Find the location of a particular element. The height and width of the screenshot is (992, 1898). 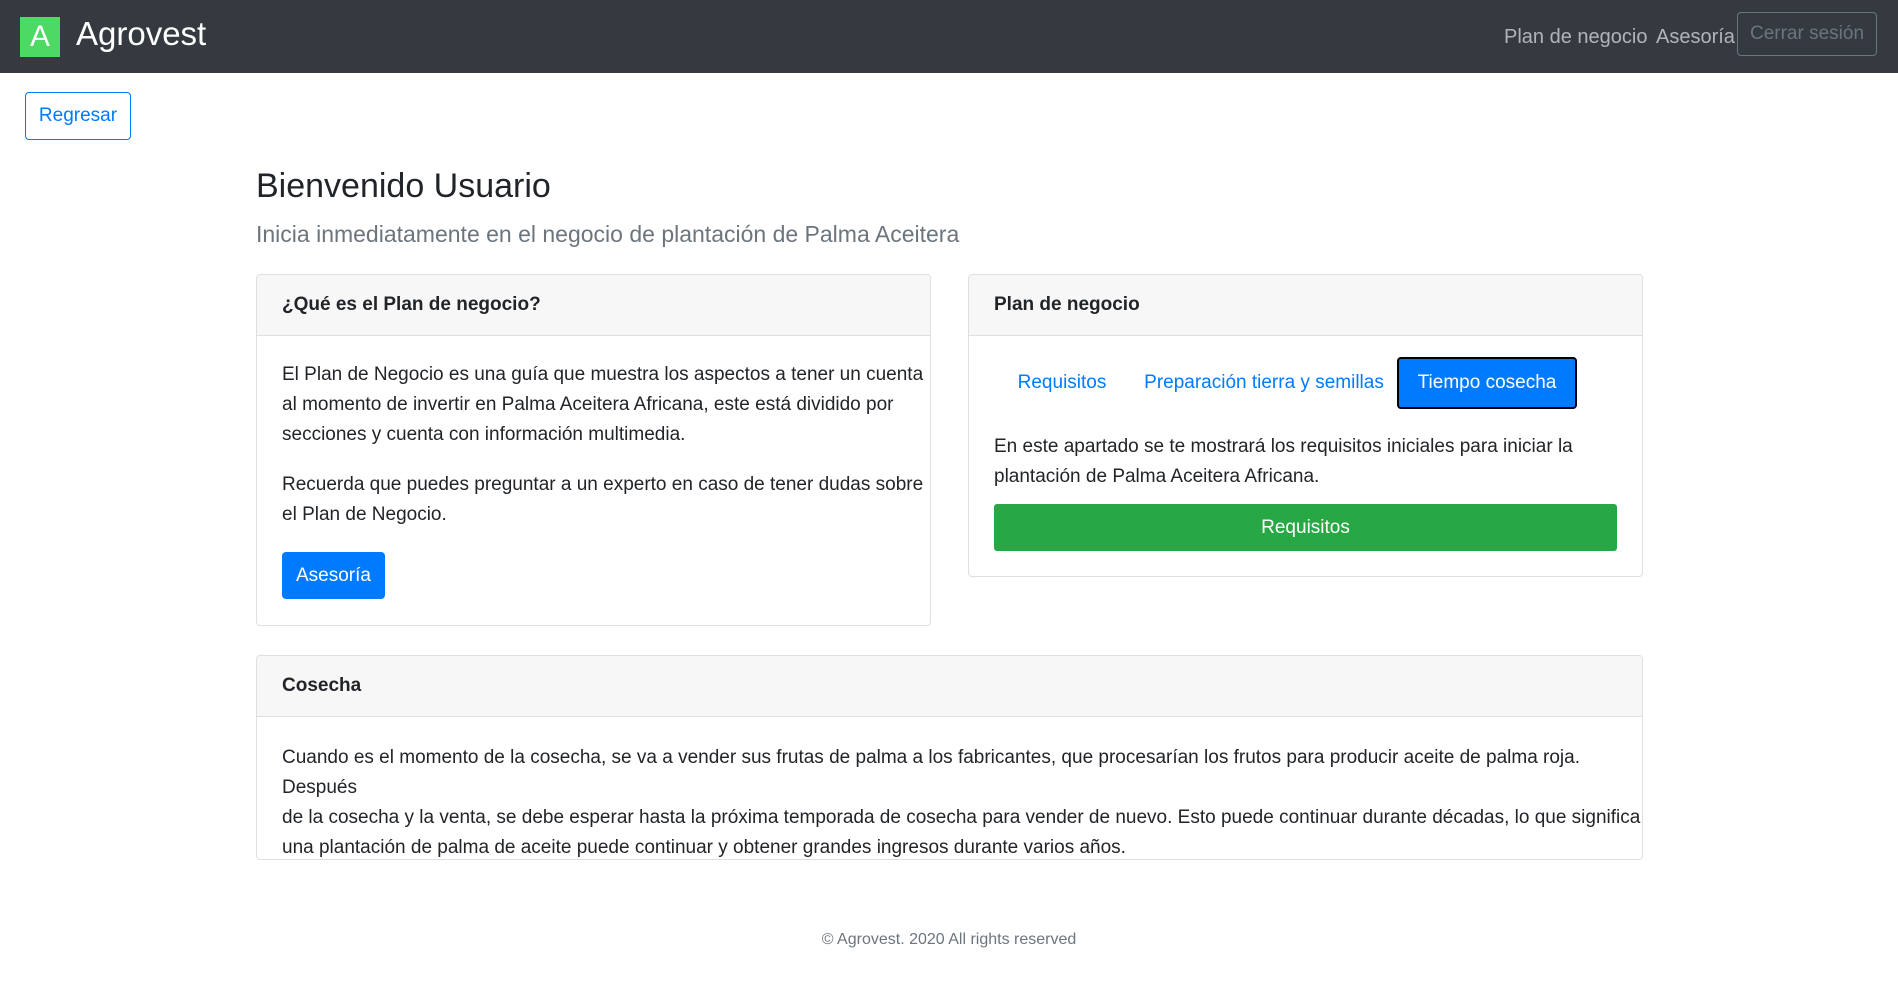

nav-link-plan-de-negocio: Plan de negocio is located at coordinates (1575, 37).